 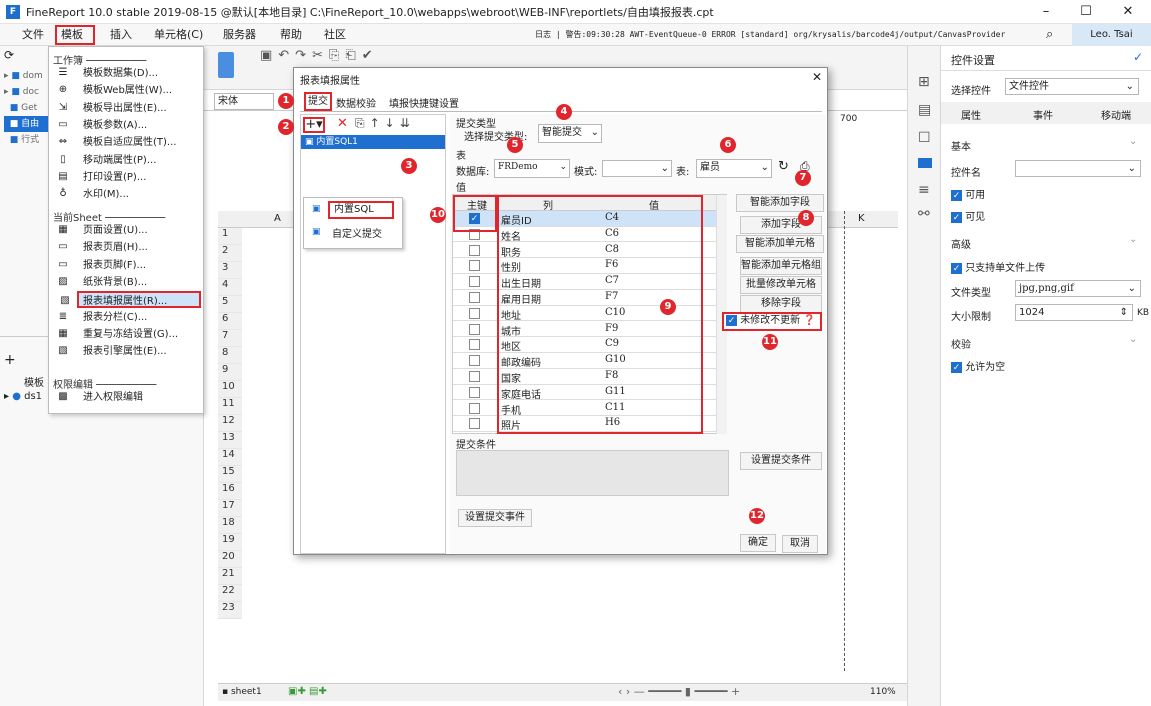 I want to click on table-row: 地区 C9, so click(x=584, y=345).